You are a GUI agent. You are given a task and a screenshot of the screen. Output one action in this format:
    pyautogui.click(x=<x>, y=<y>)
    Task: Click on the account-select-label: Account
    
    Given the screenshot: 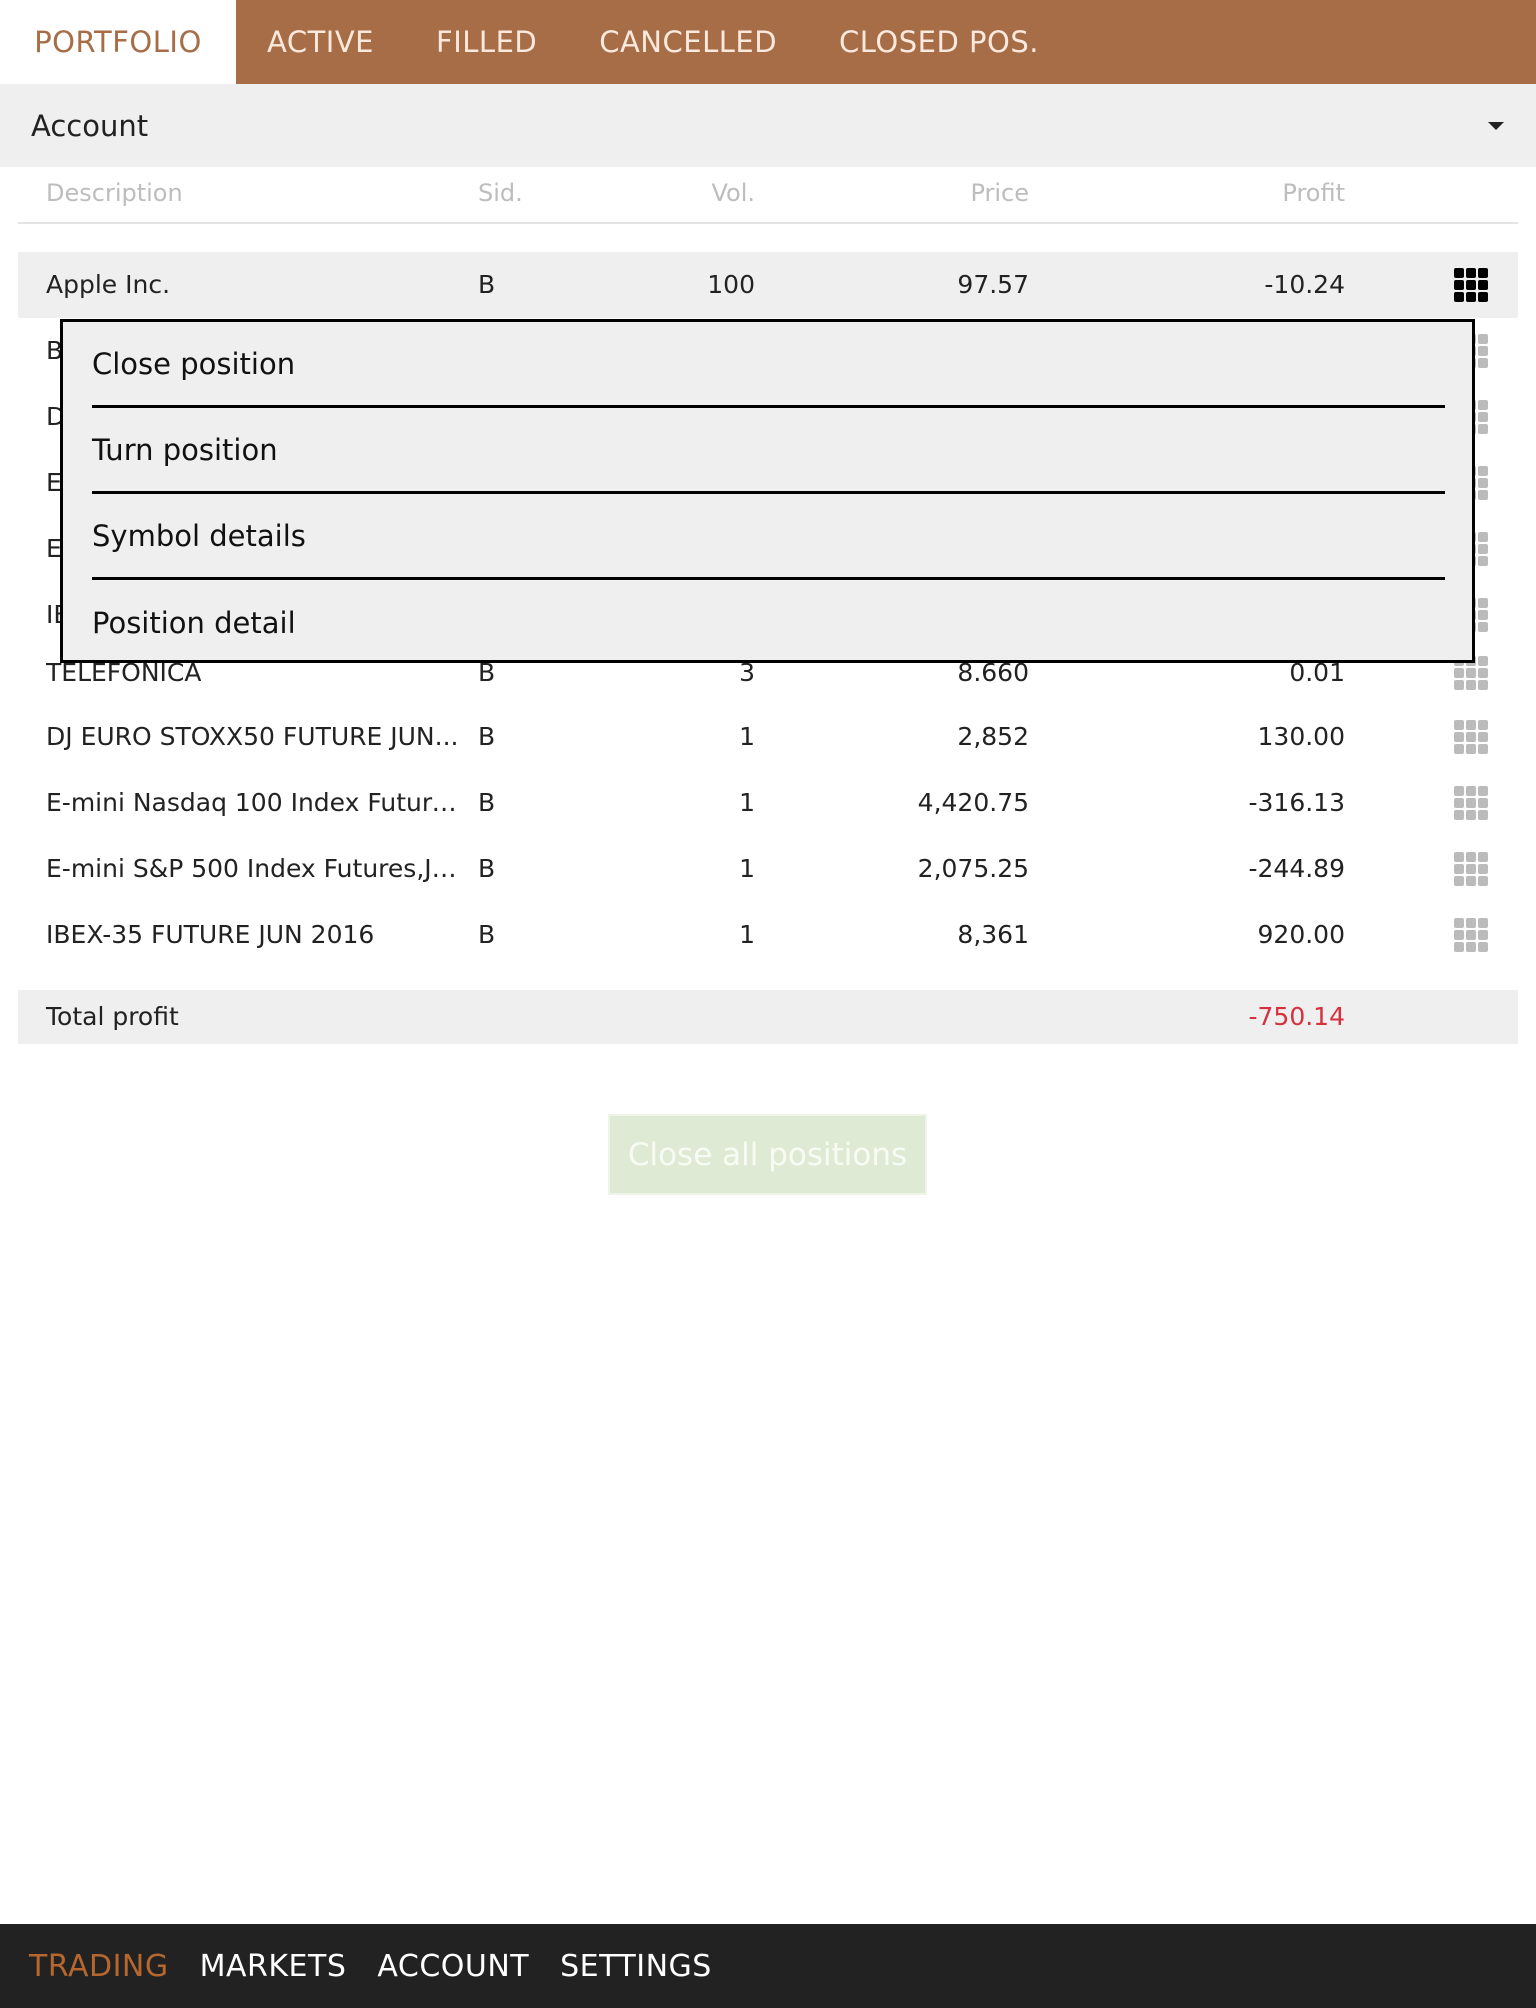 What is the action you would take?
    pyautogui.click(x=90, y=125)
    